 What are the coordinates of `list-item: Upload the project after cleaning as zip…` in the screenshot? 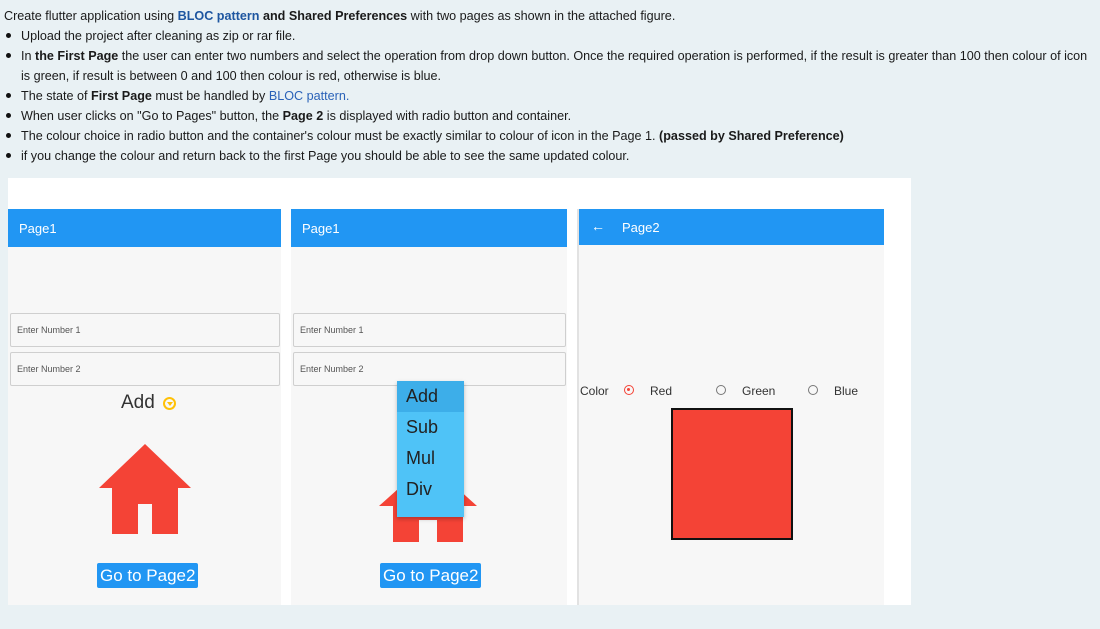 It's located at (550, 36).